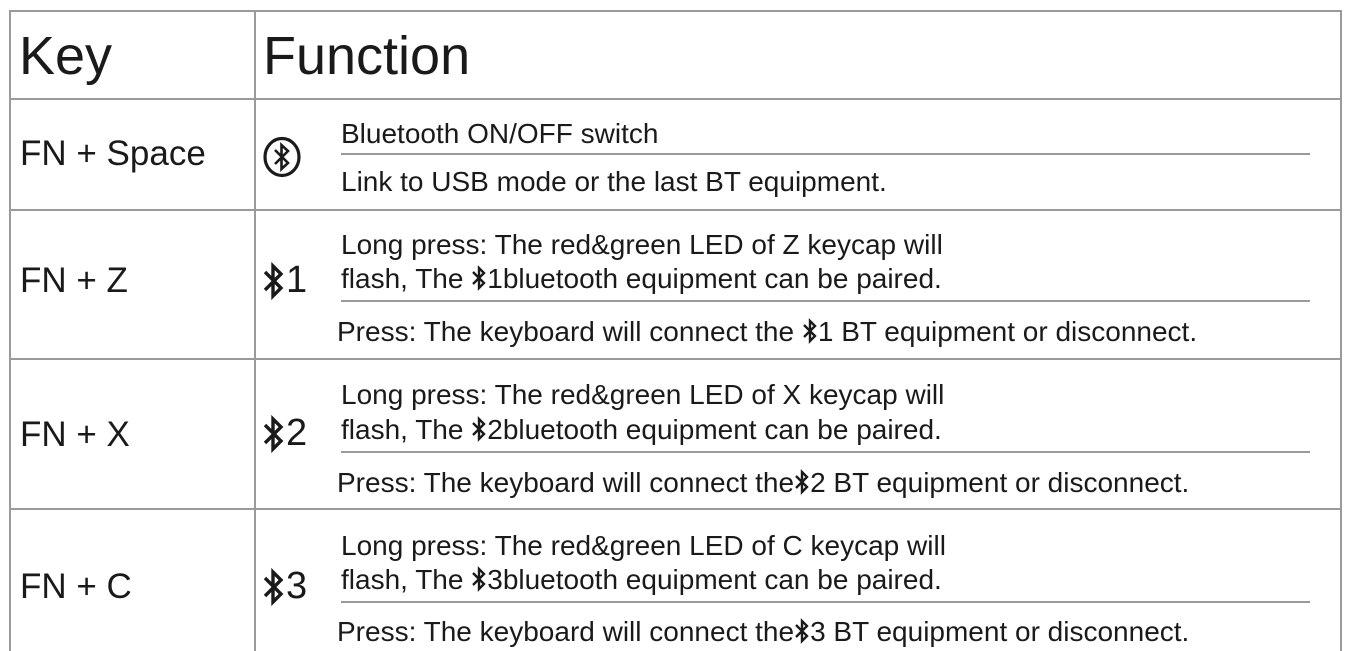 Image resolution: width=1349 pixels, height=651 pixels. I want to click on row-key: FN + Space, so click(113, 153).